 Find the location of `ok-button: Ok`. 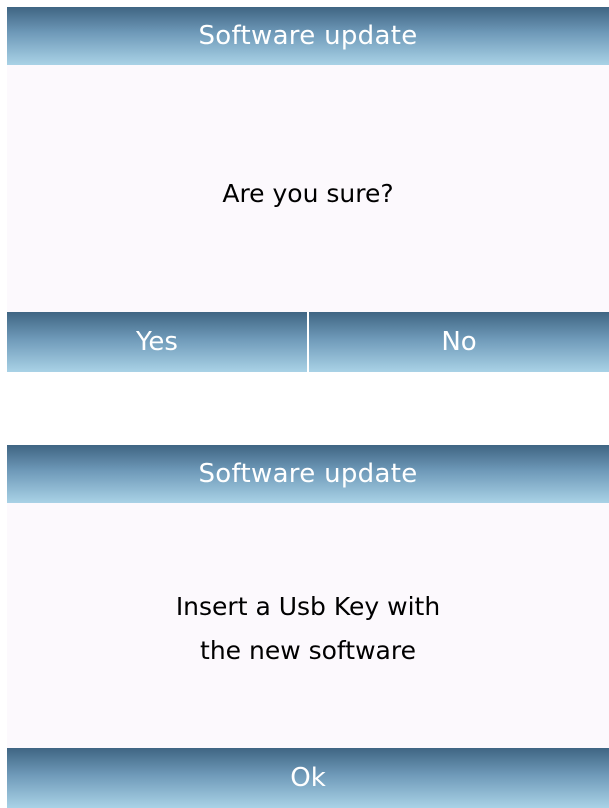

ok-button: Ok is located at coordinates (308, 778).